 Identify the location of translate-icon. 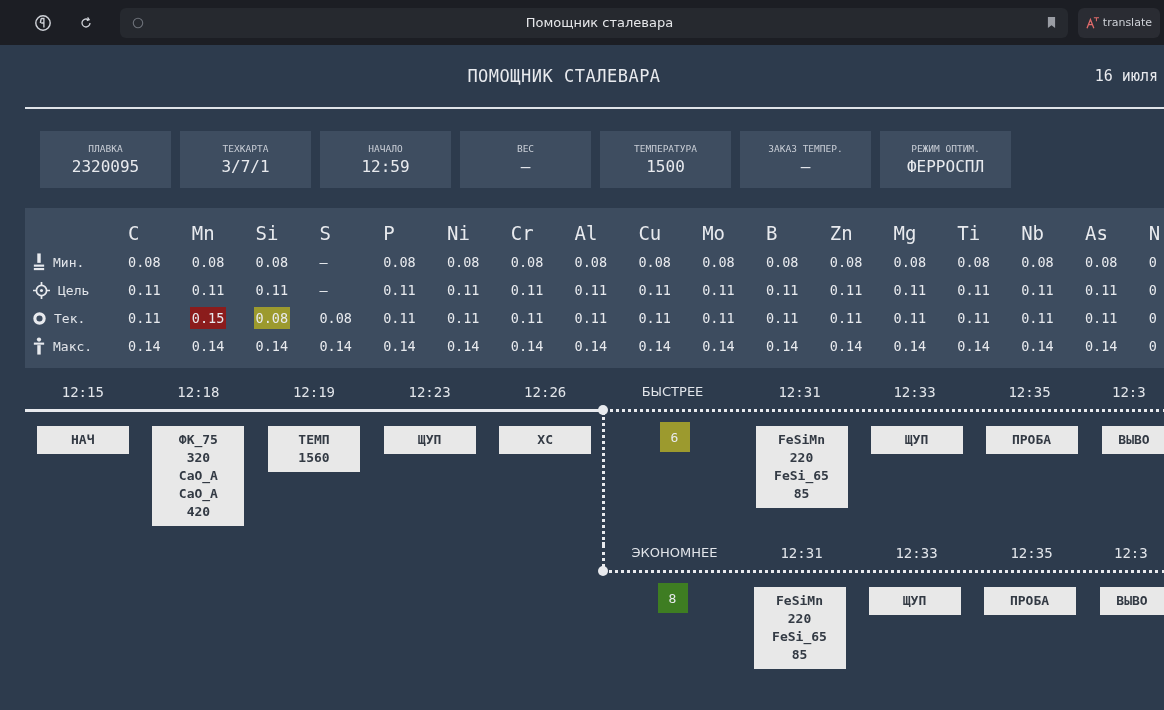
(1092, 22).